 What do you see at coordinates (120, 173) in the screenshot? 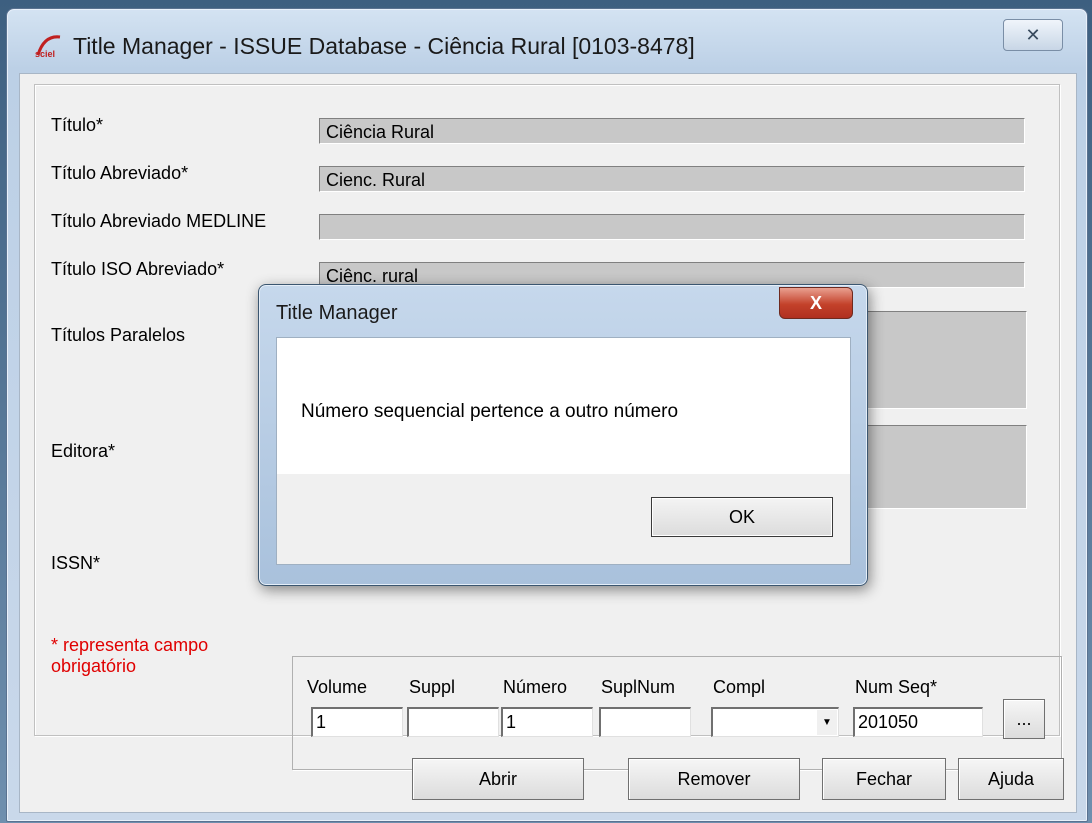
I see `titulo-abreviado-label: Título Abreviado*` at bounding box center [120, 173].